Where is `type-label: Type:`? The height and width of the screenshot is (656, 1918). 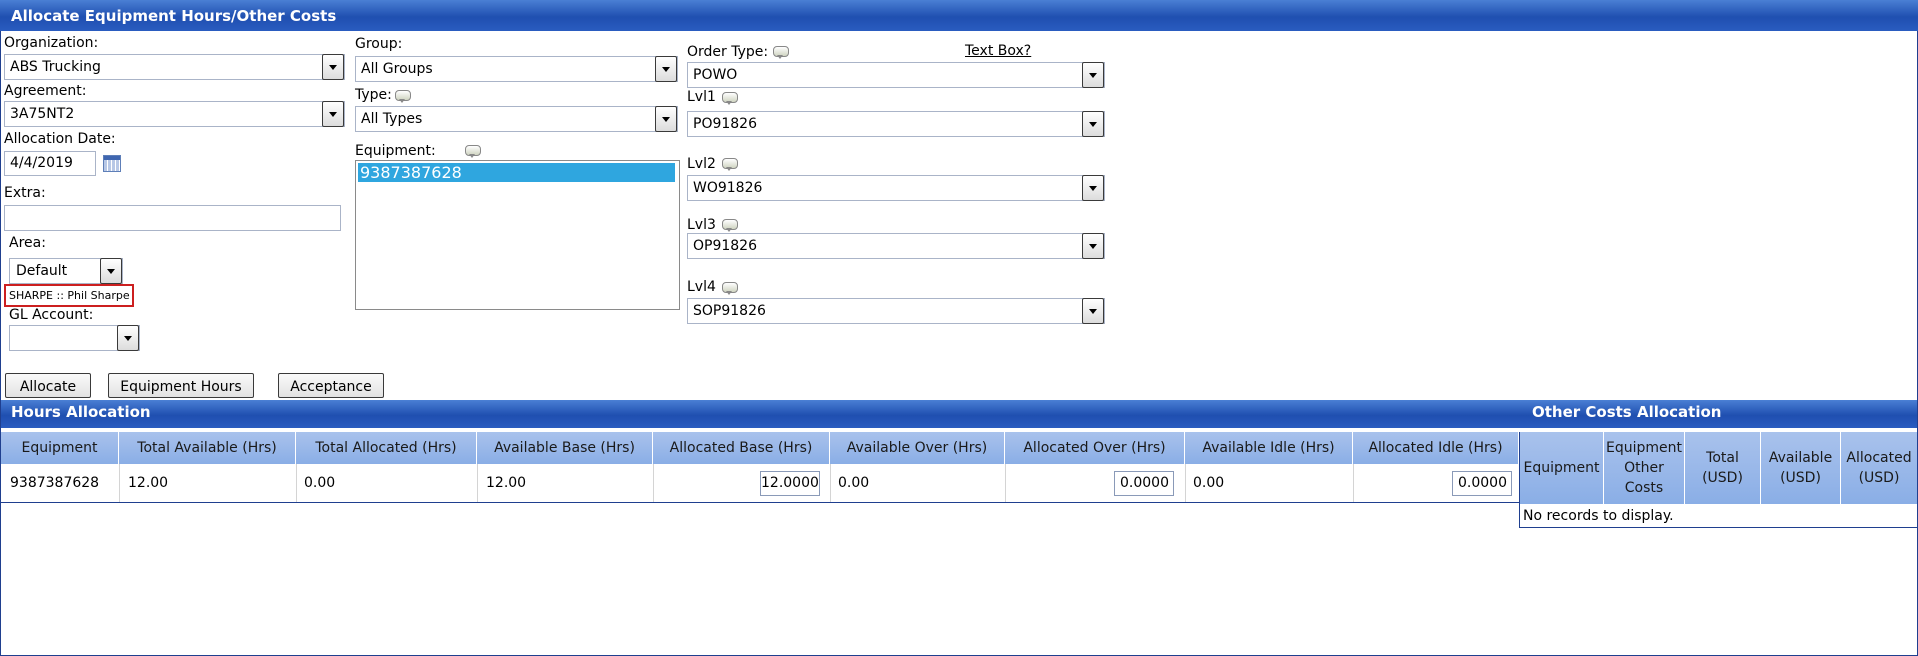
type-label: Type: is located at coordinates (373, 95).